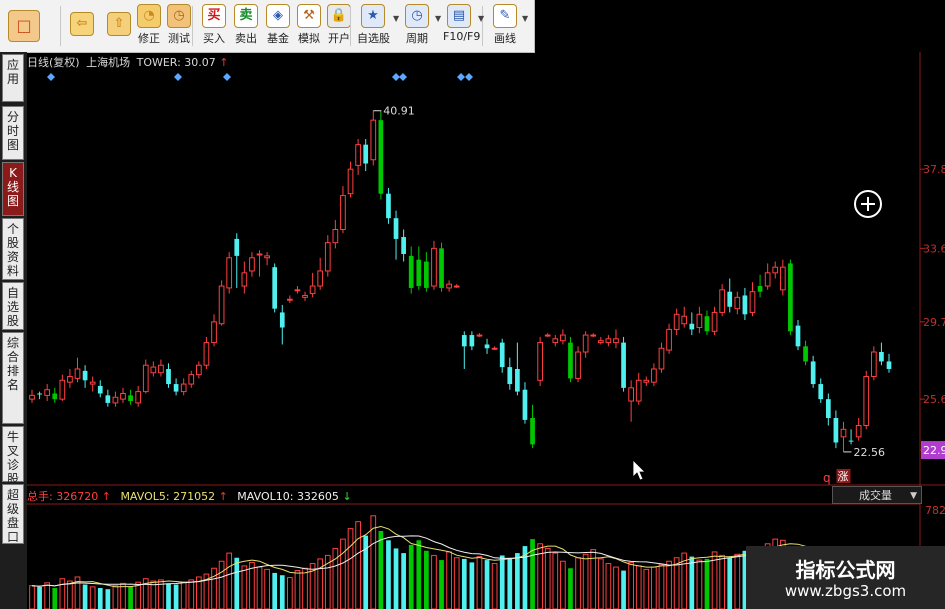 The width and height of the screenshot is (945, 609). Describe the element at coordinates (845, 591) in the screenshot. I see `watermark-url: www.zbgs3.com` at that location.